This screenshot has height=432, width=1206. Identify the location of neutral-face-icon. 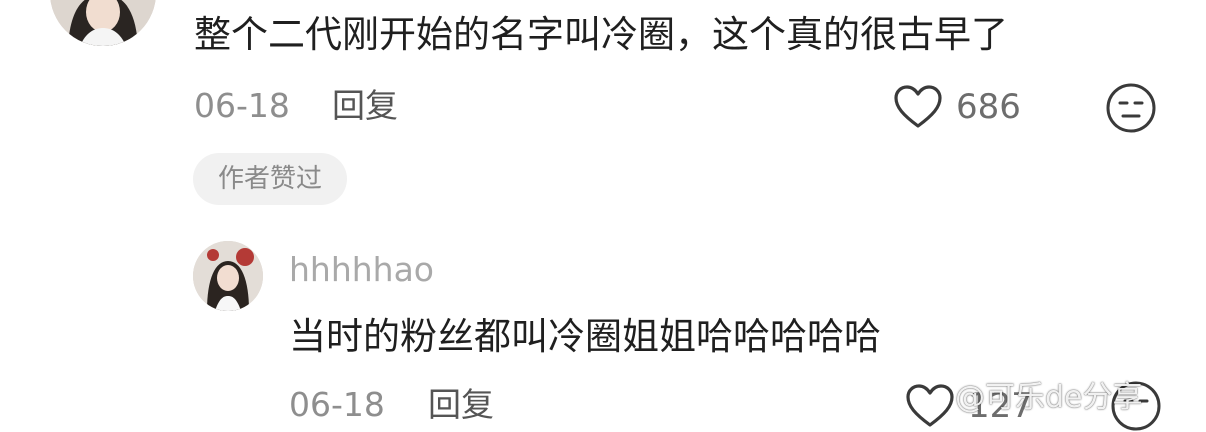
(1131, 108).